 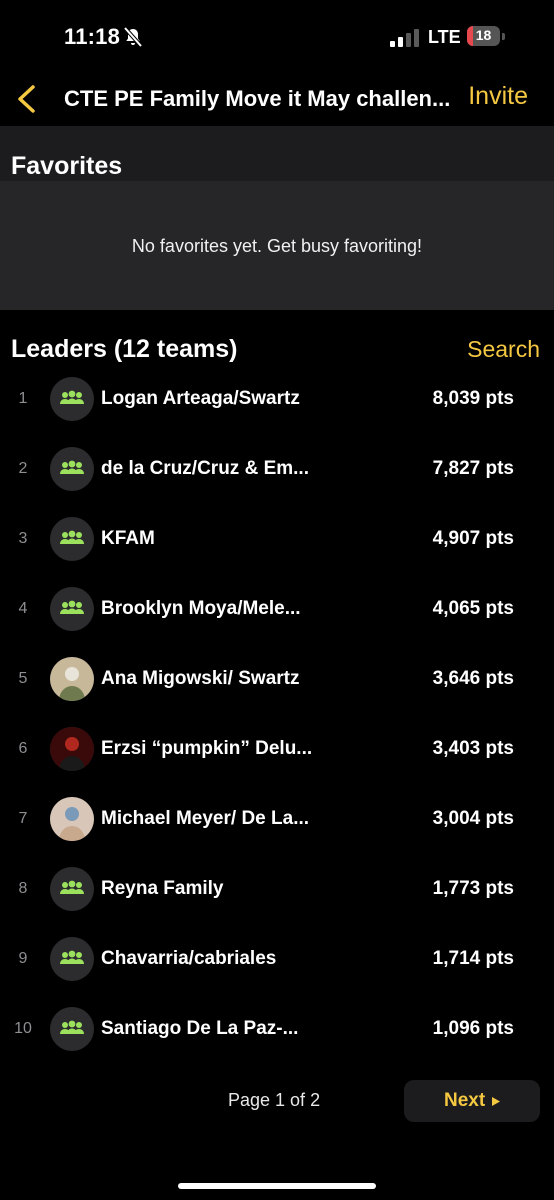 I want to click on leaderboard-row: 8 Reyna Family 1,773 pts, so click(x=277, y=891).